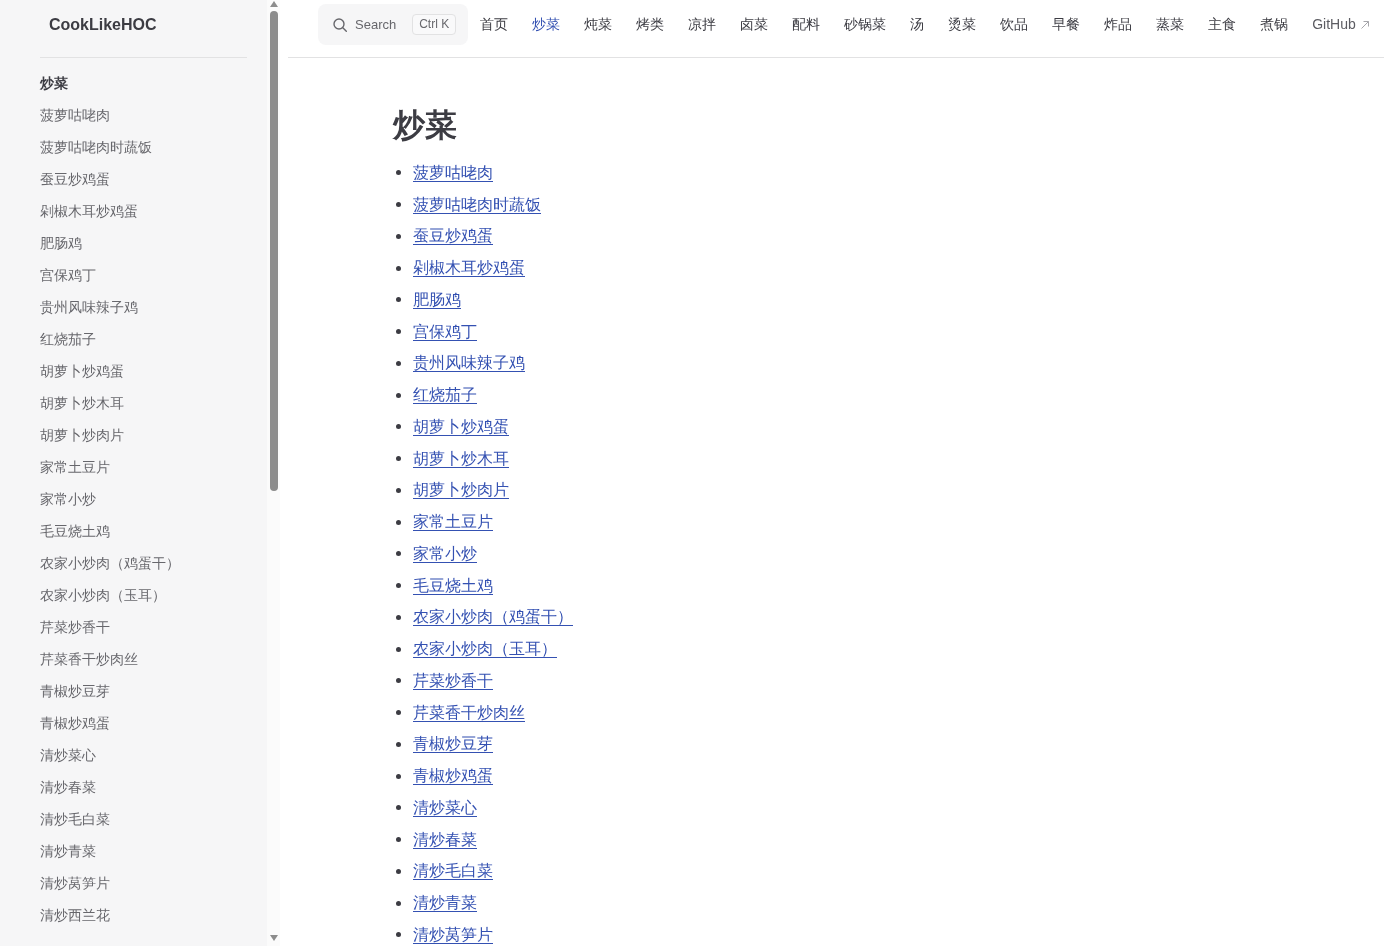 This screenshot has height=946, width=1384. Describe the element at coordinates (75, 883) in the screenshot. I see `sidebar-item: 清炒莴笋片` at that location.